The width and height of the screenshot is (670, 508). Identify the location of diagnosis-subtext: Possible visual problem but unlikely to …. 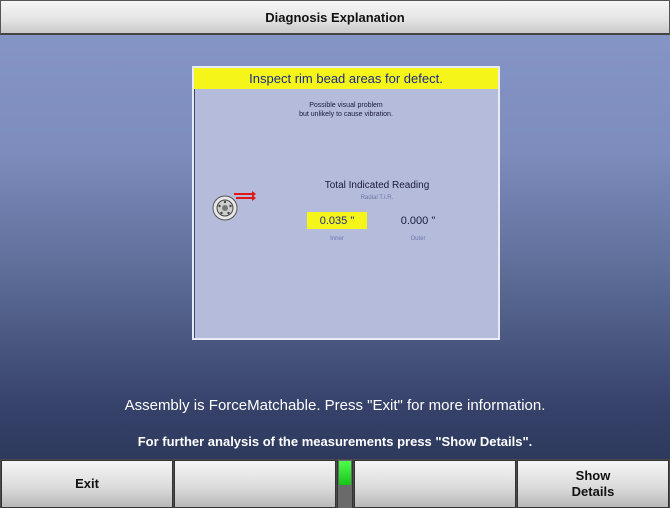
(346, 110).